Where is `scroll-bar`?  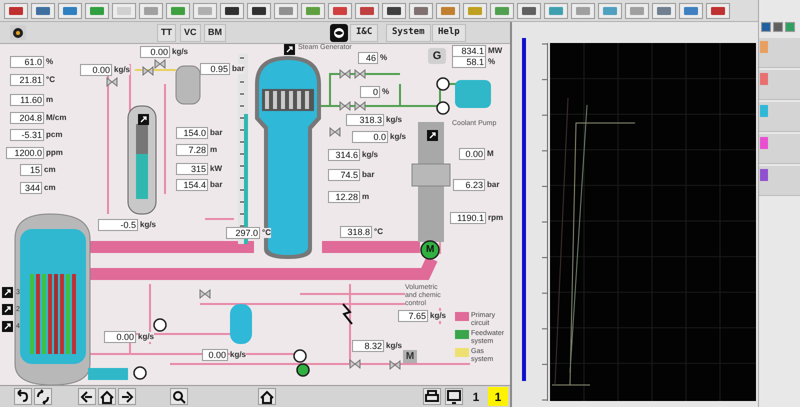 scroll-bar is located at coordinates (524, 209).